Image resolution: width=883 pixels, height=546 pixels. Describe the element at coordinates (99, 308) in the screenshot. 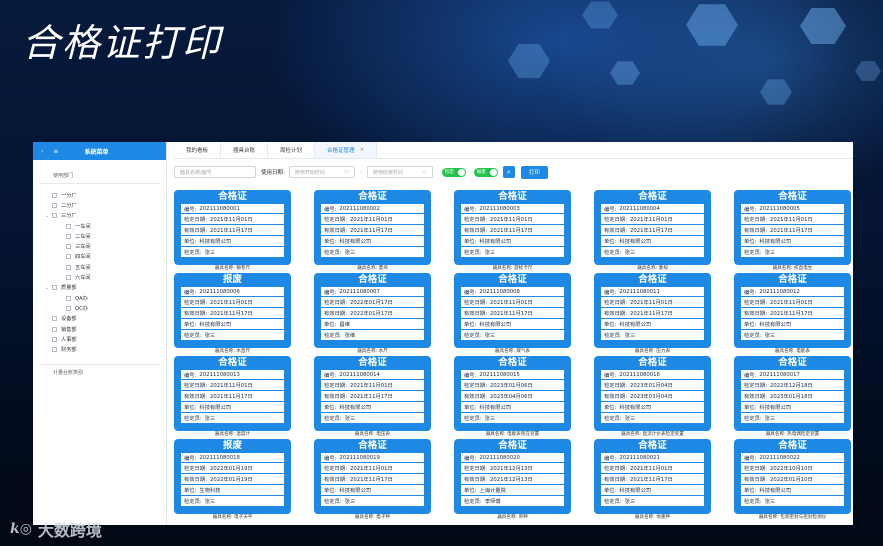

I see `tree-node: QC办` at that location.